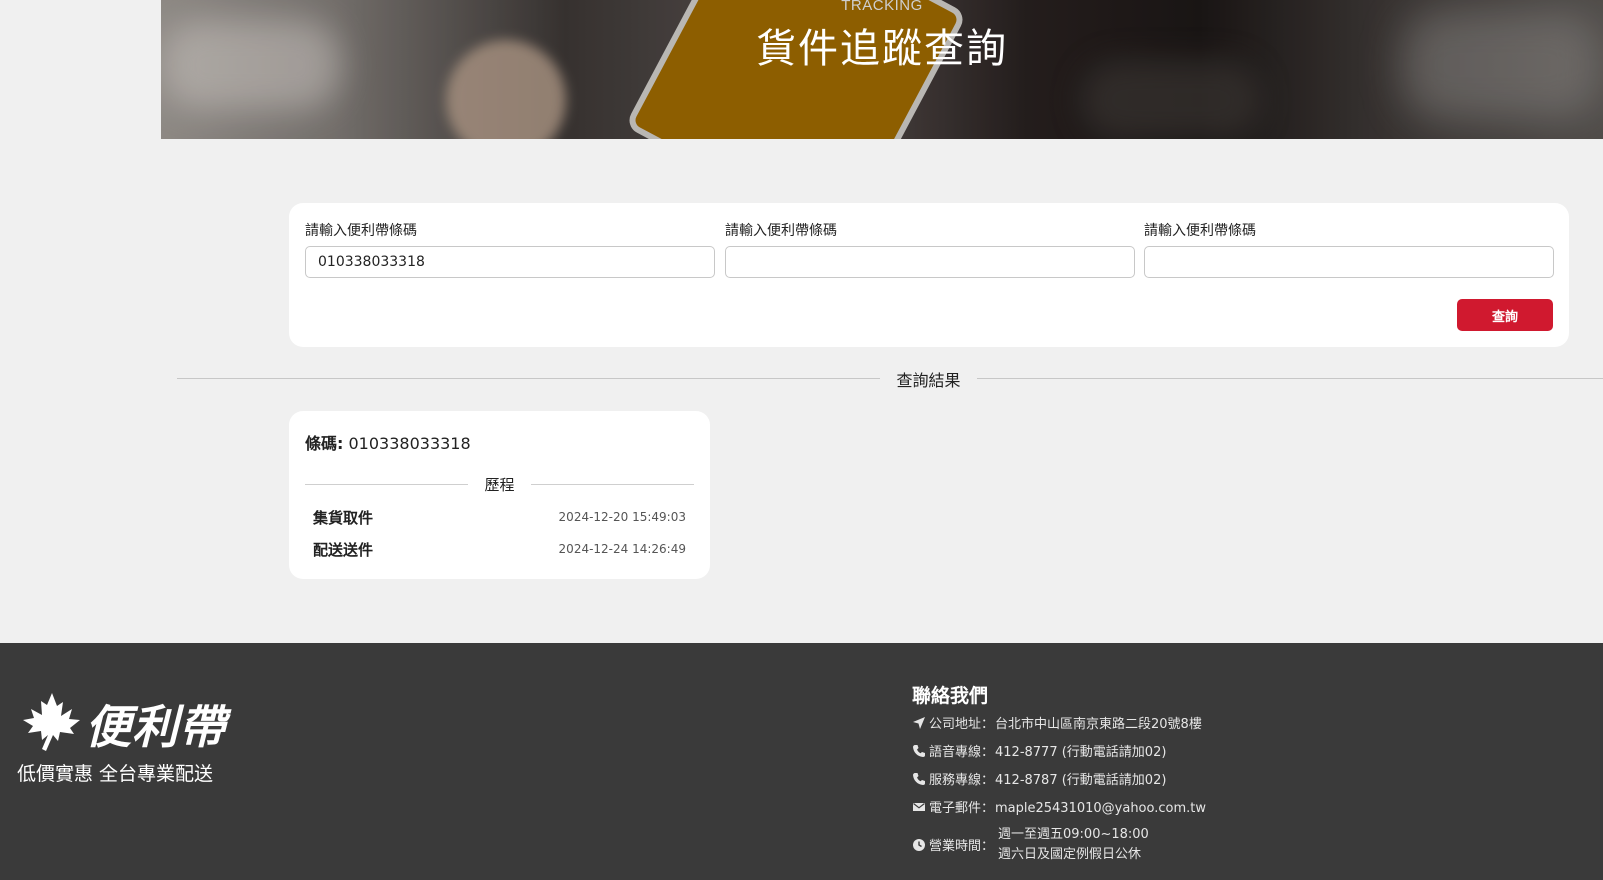  I want to click on history-title: 歷程, so click(499, 485).